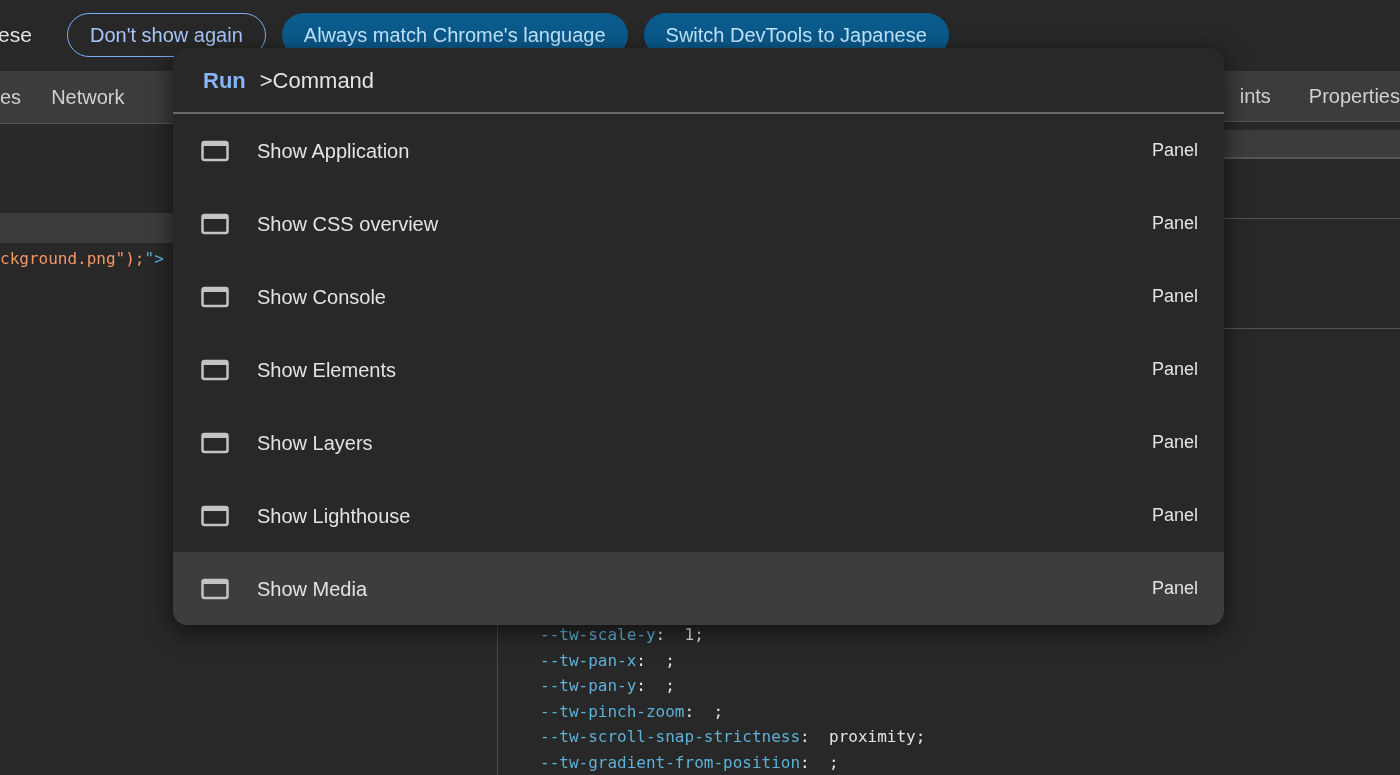 Image resolution: width=1400 pixels, height=775 pixels. I want to click on css-property: --tw-scroll-snap-strictness, so click(670, 737).